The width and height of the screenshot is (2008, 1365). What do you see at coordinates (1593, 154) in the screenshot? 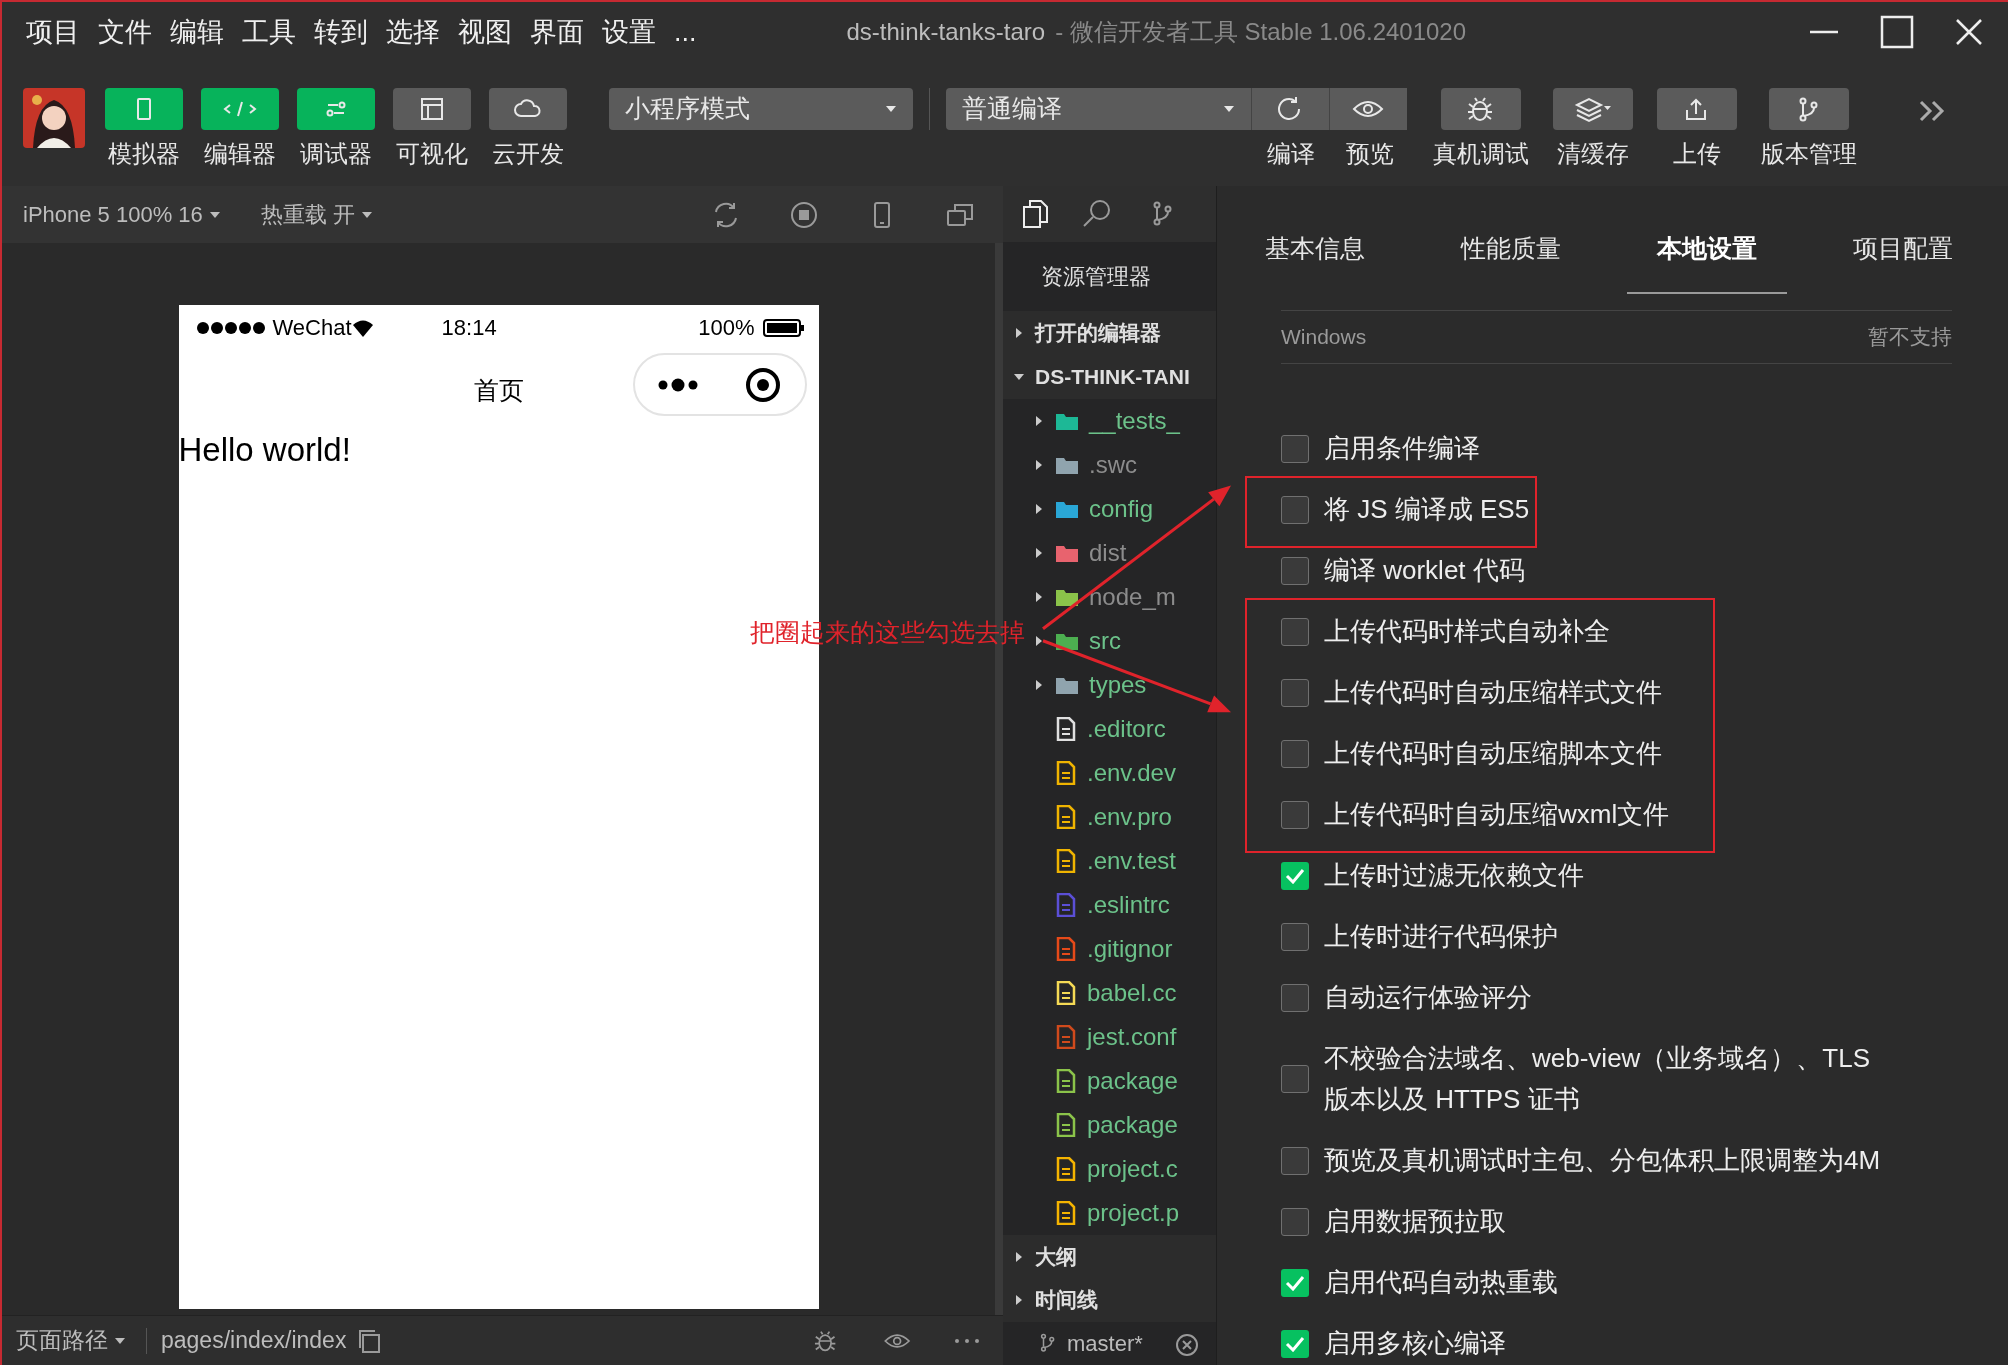
I see `button-label: 清缓存` at bounding box center [1593, 154].